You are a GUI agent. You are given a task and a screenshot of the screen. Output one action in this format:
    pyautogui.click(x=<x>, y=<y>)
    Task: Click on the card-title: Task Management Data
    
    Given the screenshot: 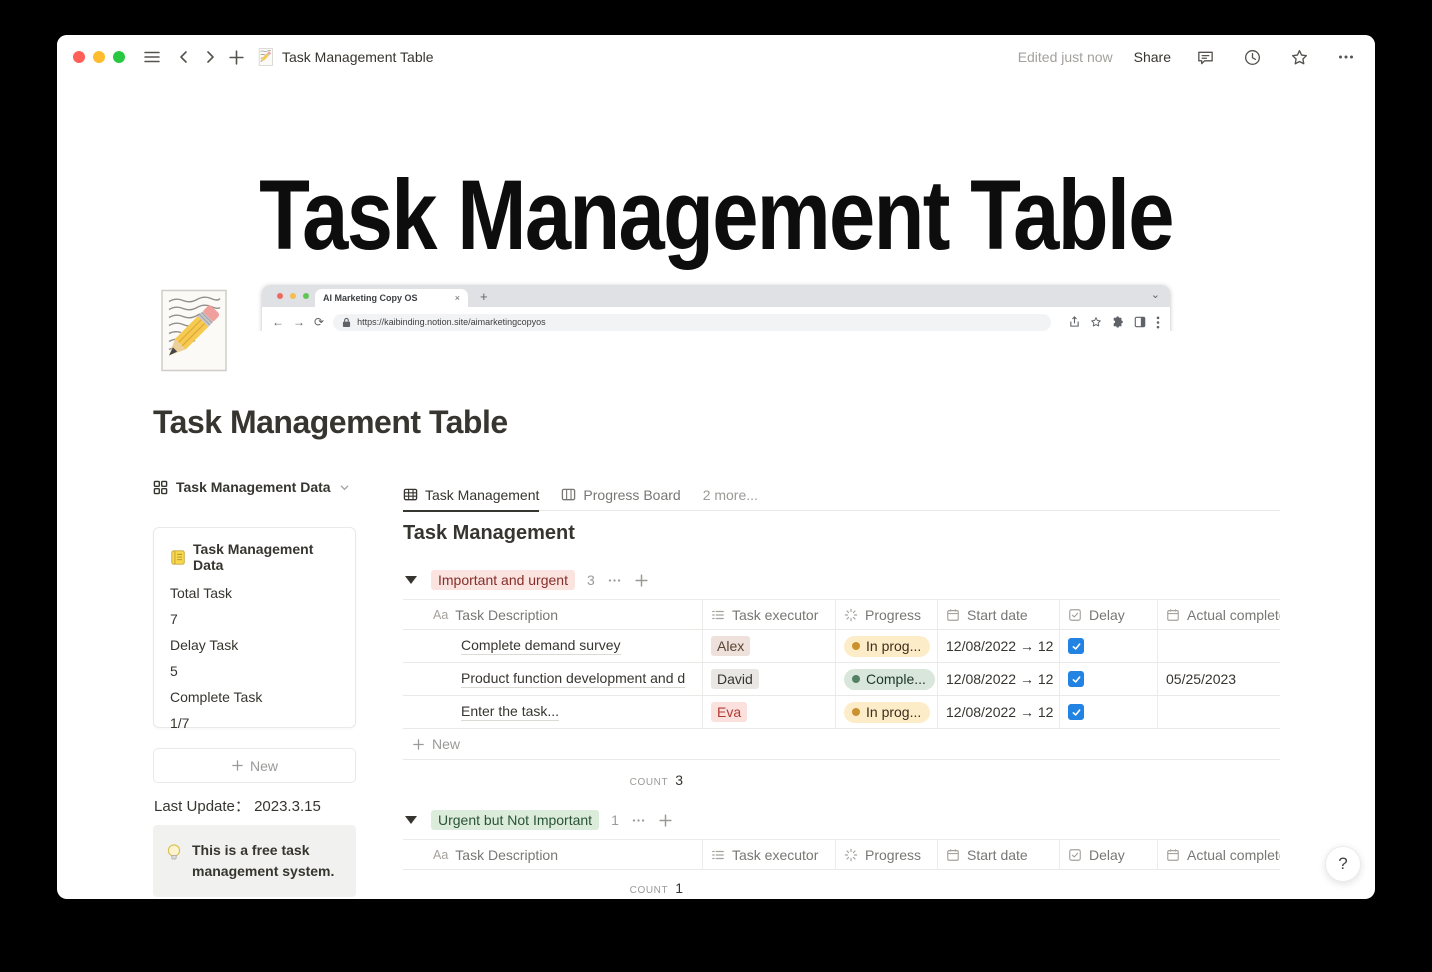 What is the action you would take?
    pyautogui.click(x=253, y=557)
    